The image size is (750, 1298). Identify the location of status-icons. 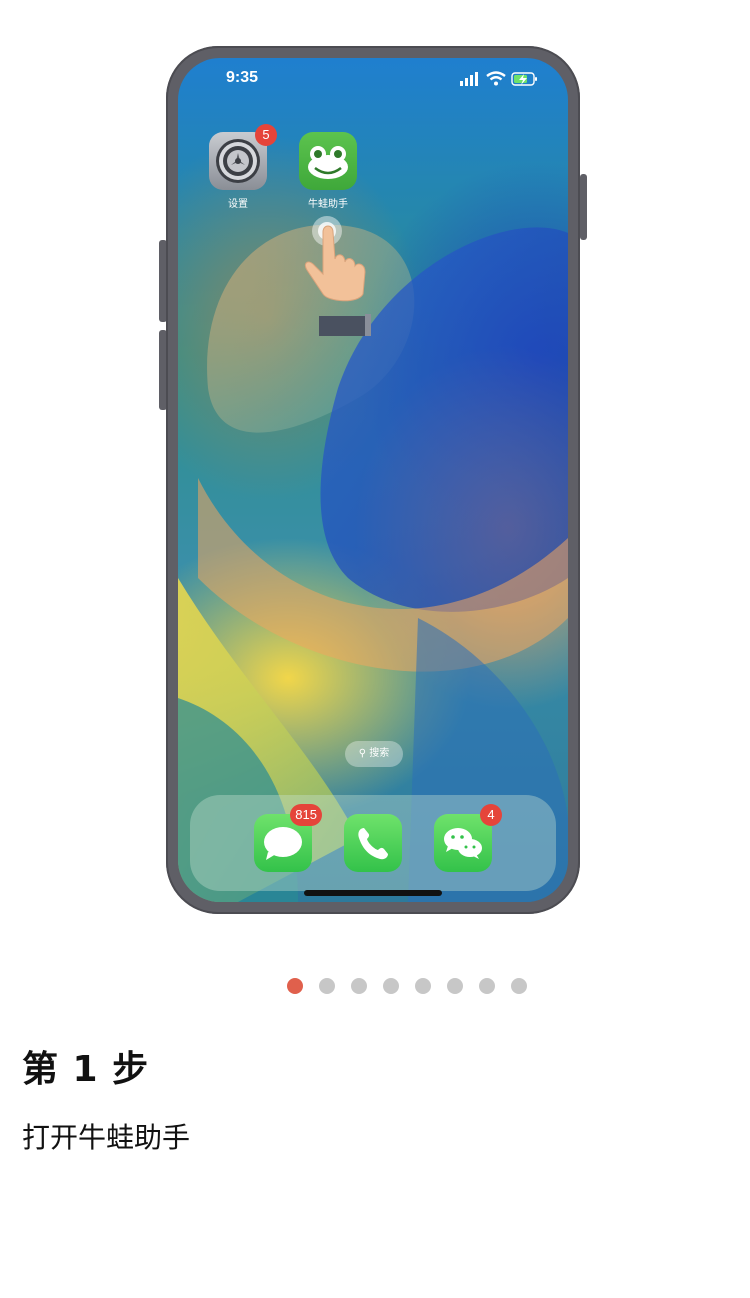
(498, 78).